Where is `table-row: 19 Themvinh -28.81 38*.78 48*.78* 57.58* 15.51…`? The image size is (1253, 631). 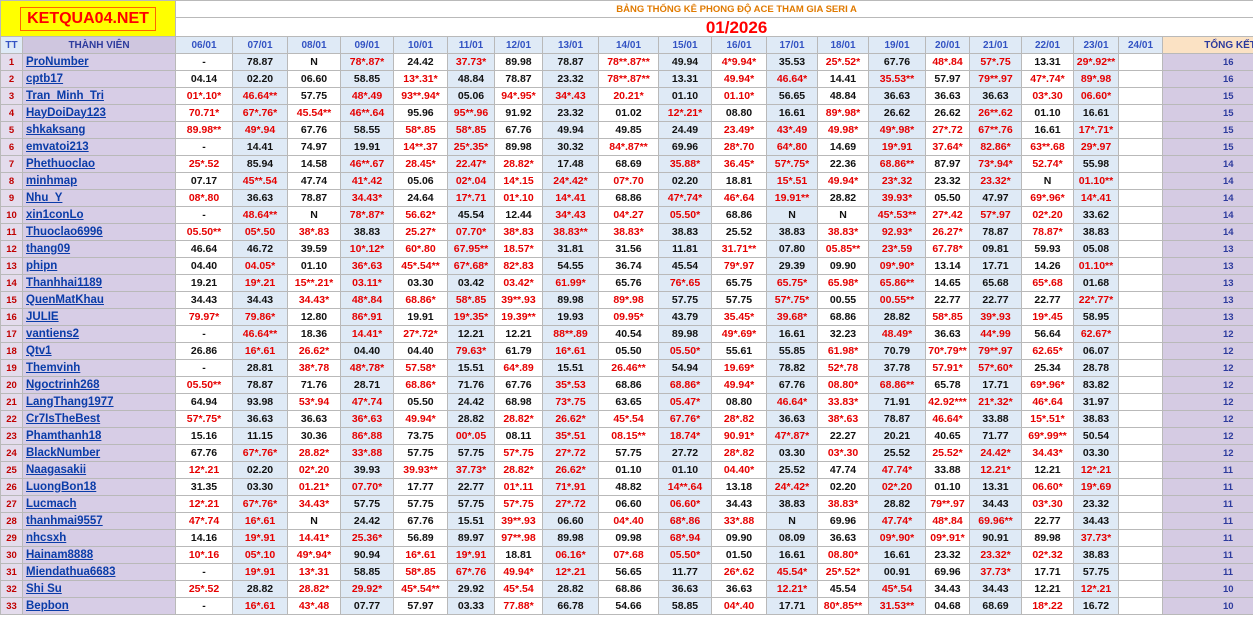
table-row: 19 Themvinh -28.81 38*.78 48*.78* 57.58* 15.51… is located at coordinates (626, 368).